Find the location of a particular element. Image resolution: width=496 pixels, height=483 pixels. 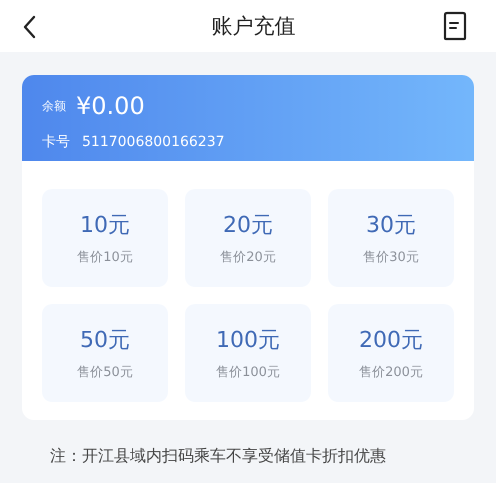

card-number: 5117006800166237 is located at coordinates (153, 142).